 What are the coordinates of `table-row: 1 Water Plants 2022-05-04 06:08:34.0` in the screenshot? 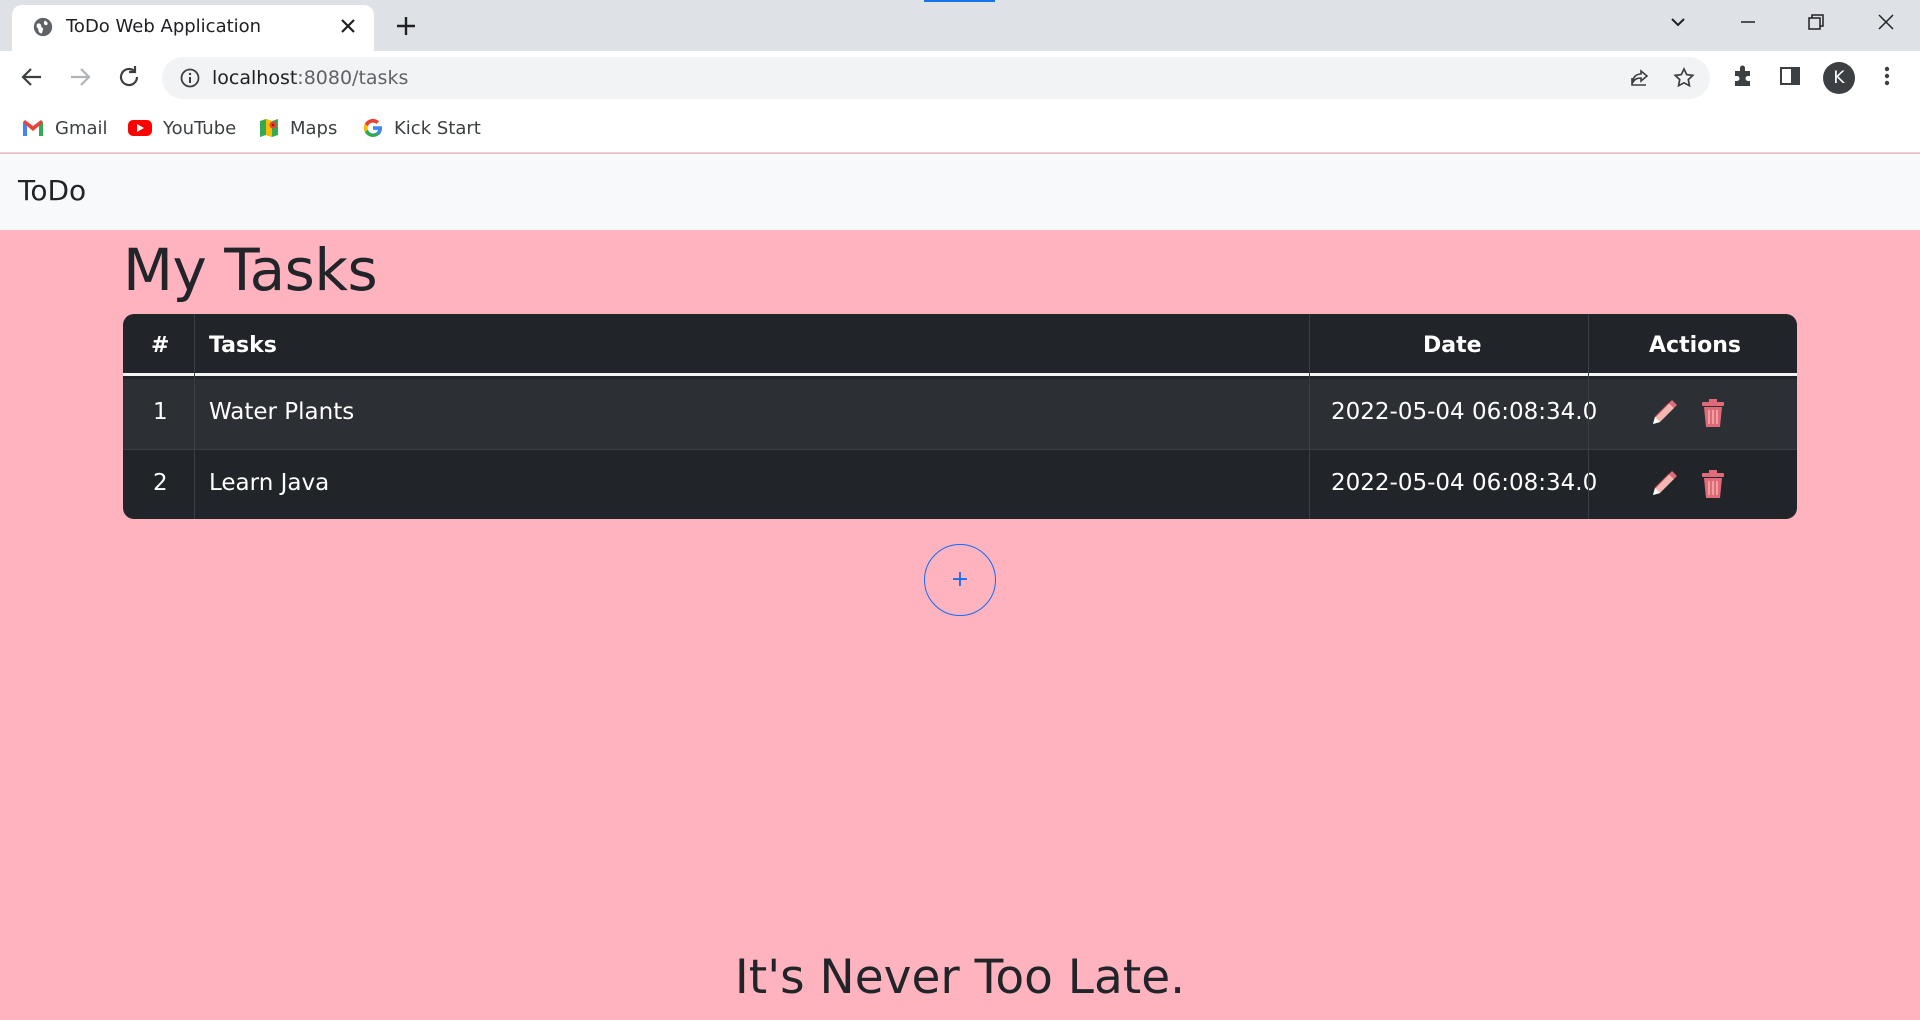 It's located at (960, 414).